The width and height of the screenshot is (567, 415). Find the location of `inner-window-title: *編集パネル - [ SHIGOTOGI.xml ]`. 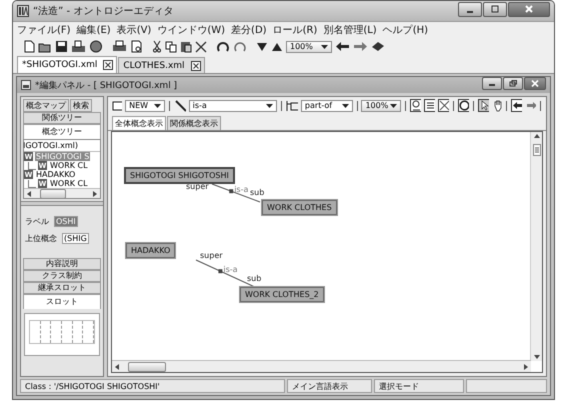

inner-window-title: *編集パネル - [ SHIGOTOGI.xml ] is located at coordinates (106, 86).